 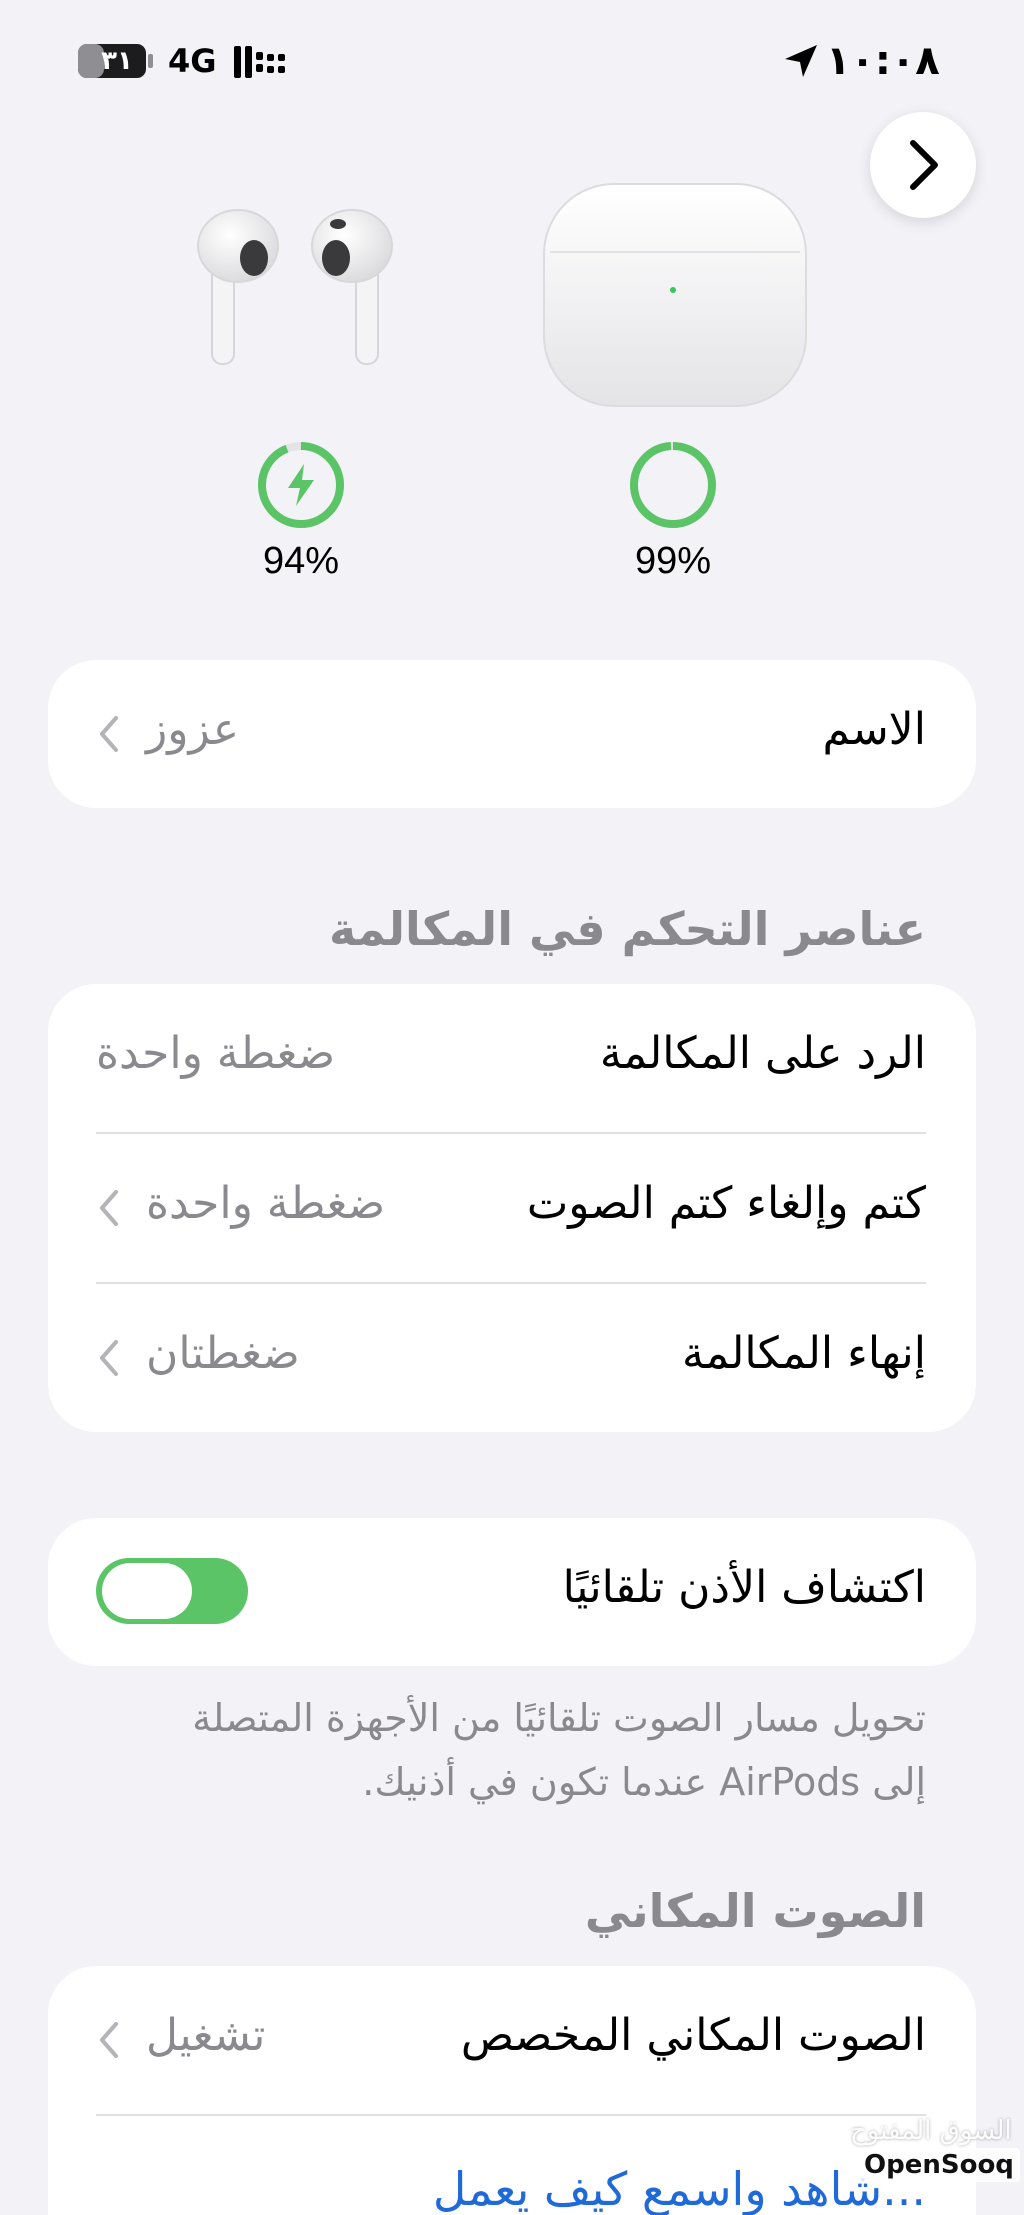 What do you see at coordinates (883, 61) in the screenshot?
I see `clock: ١٠:٠٨` at bounding box center [883, 61].